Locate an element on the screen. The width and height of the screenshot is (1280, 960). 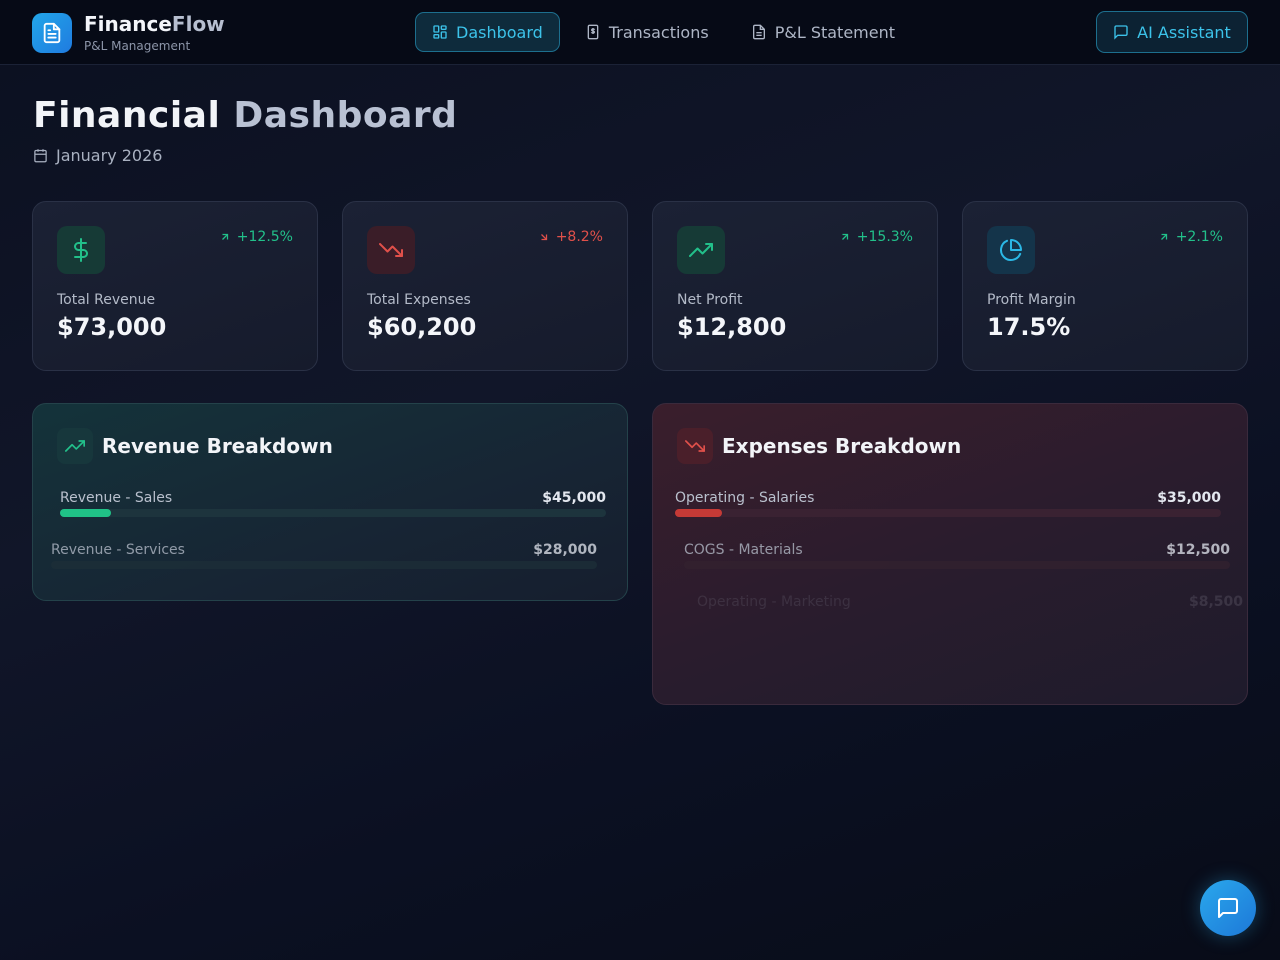
row-label: Revenue - Sales is located at coordinates (116, 498).